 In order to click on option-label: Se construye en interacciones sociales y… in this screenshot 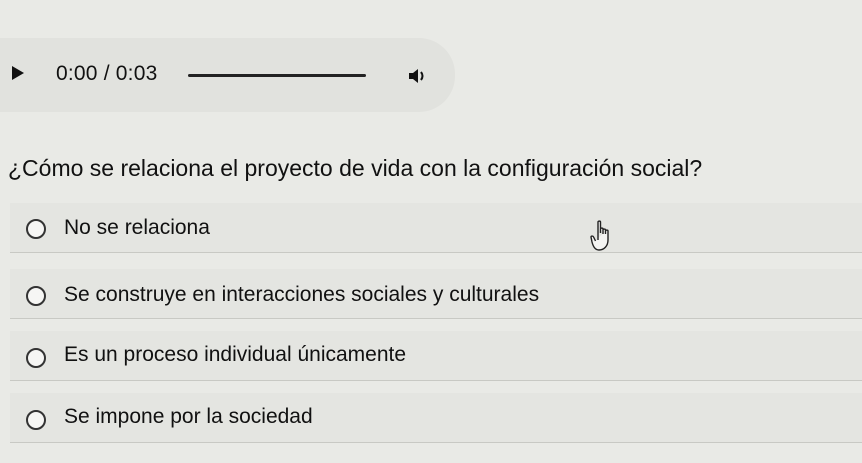, I will do `click(302, 294)`.